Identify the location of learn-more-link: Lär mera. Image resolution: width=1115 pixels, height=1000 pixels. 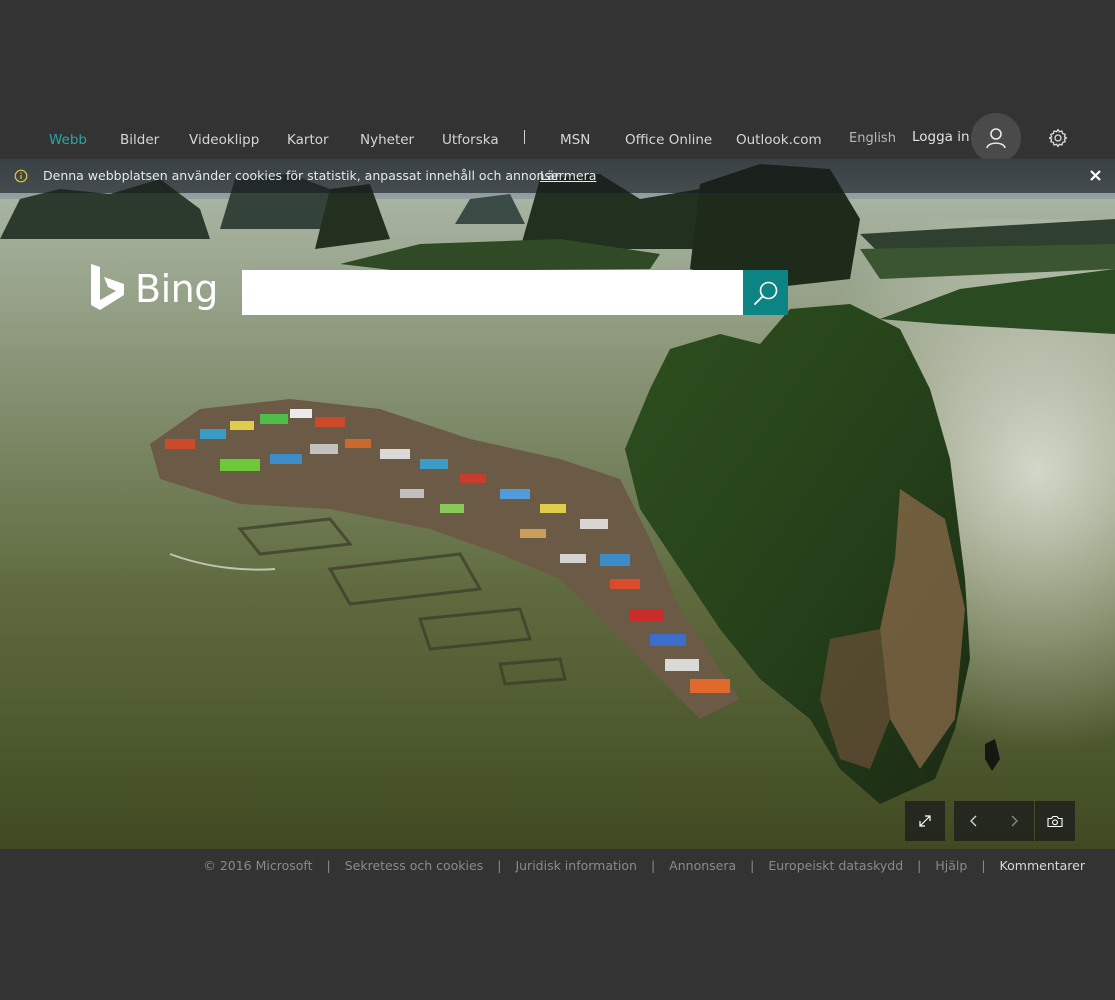
(568, 175).